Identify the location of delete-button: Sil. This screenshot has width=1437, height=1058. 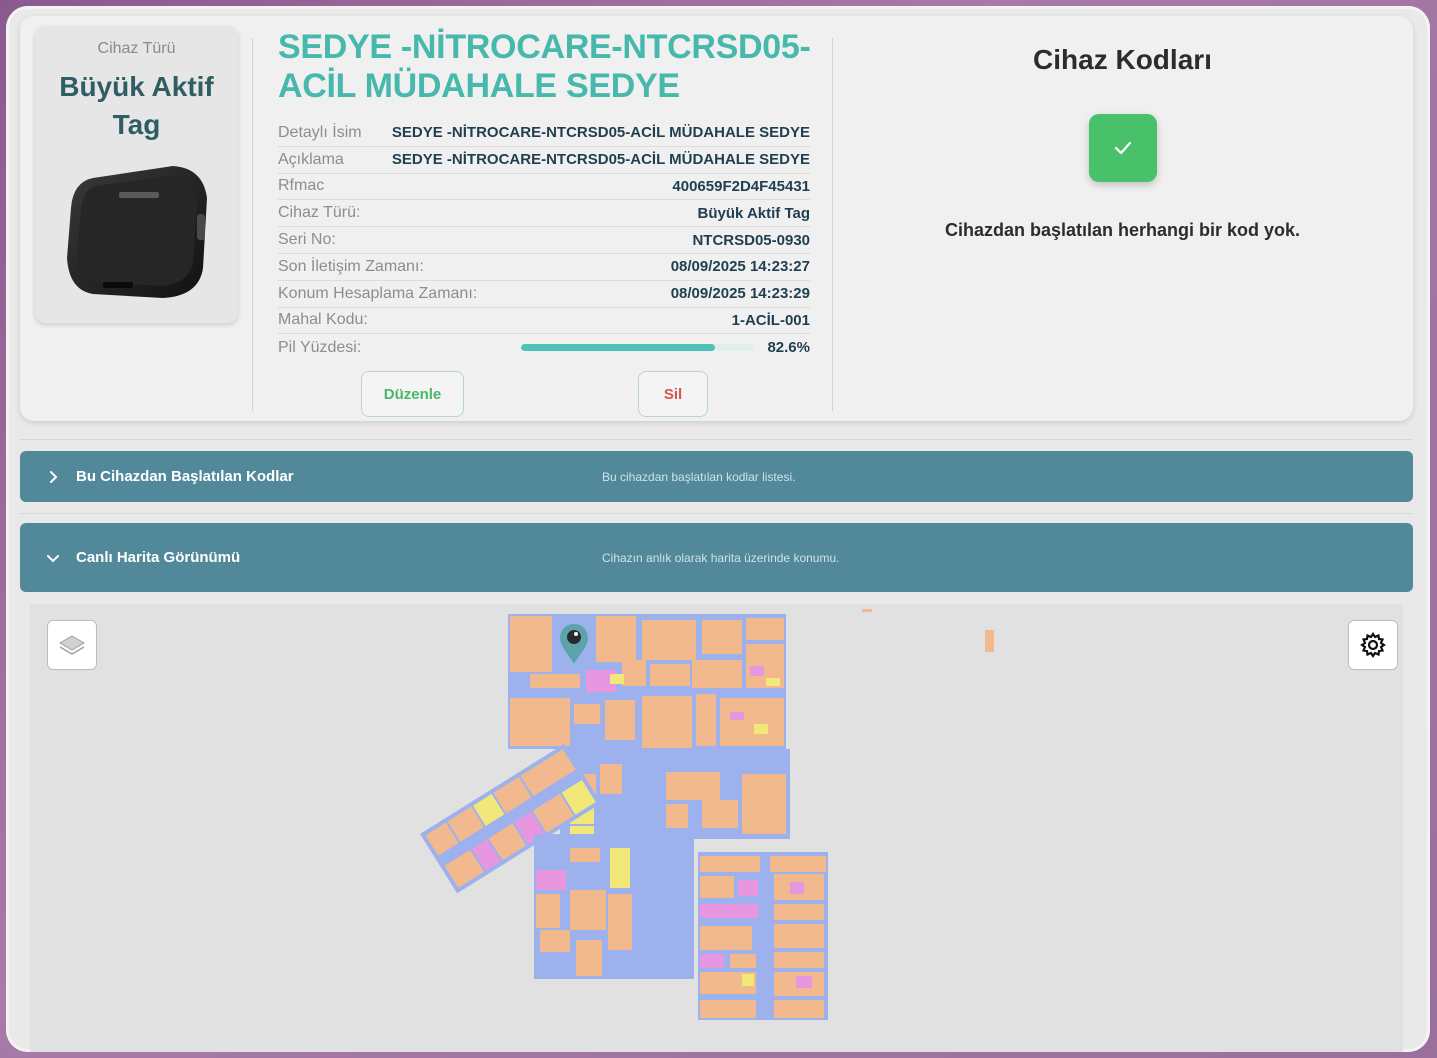
(673, 394).